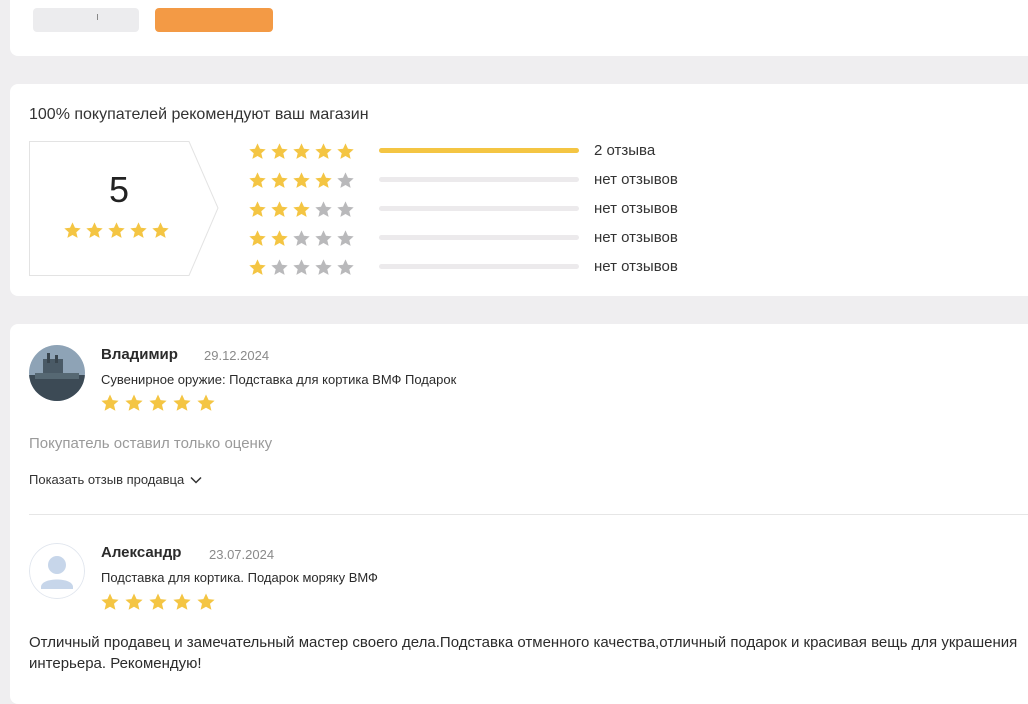  I want to click on rating-bar-fill, so click(479, 150).